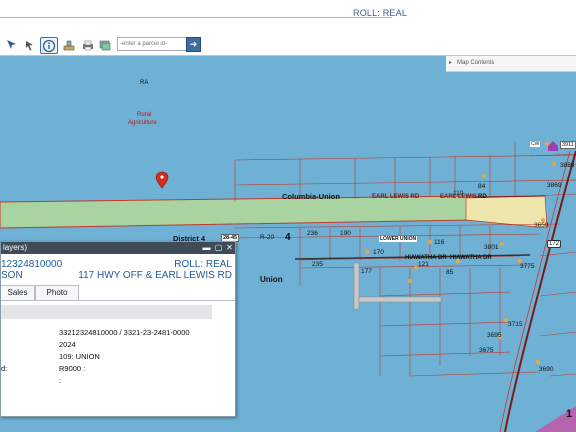 The height and width of the screenshot is (432, 576). Describe the element at coordinates (57, 292) in the screenshot. I see `tab-photo: Photo` at that location.